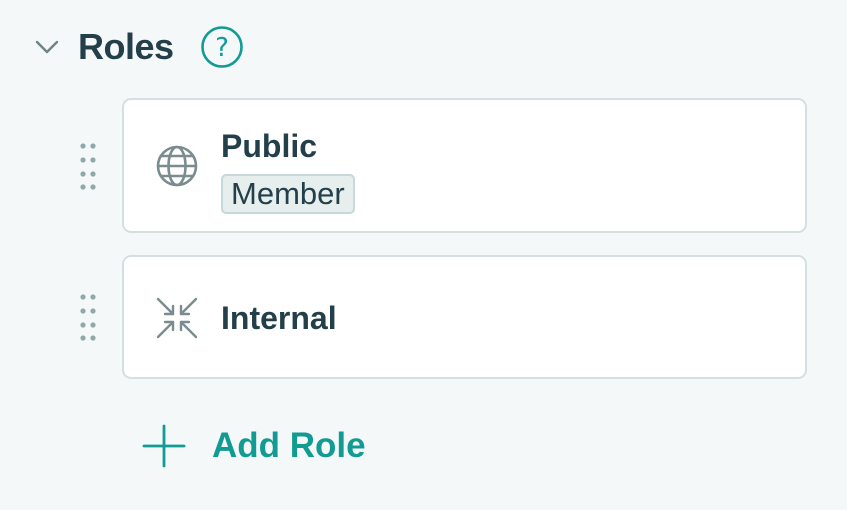 Image resolution: width=847 pixels, height=510 pixels. Describe the element at coordinates (126, 46) in the screenshot. I see `section-title: Roles` at that location.